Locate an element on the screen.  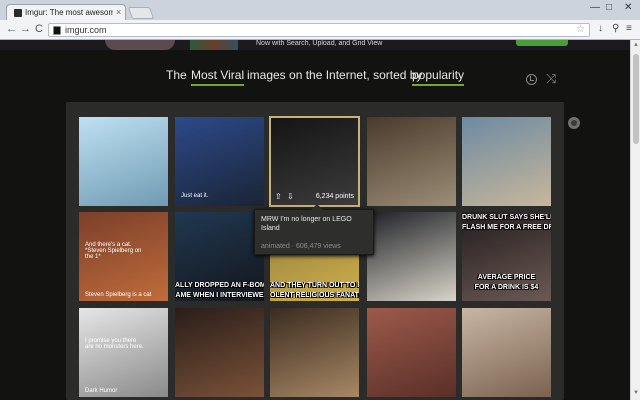
meme-text: AND THEY TURN OUT TO BE is located at coordinates (314, 285).